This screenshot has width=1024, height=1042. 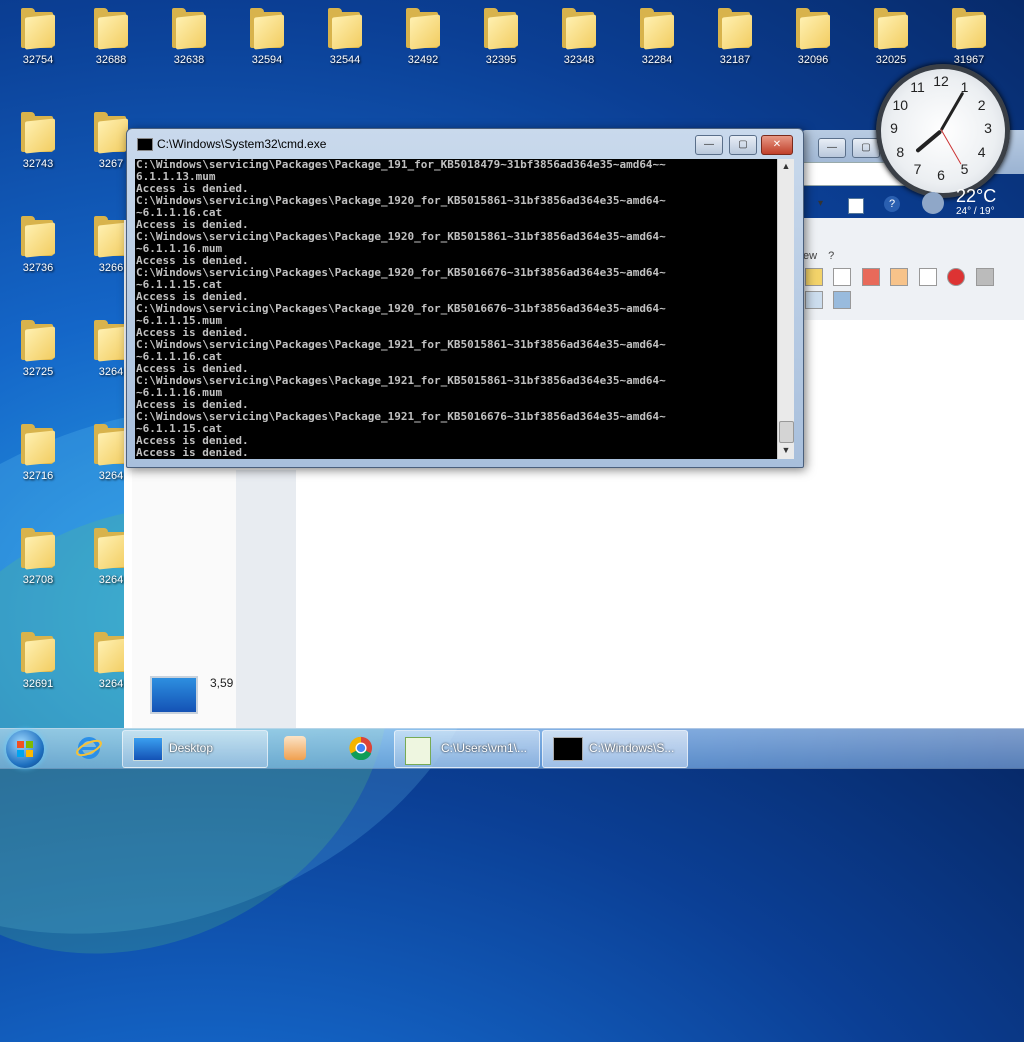 I want to click on desktop-folder-icon: 32096, so click(x=813, y=35).